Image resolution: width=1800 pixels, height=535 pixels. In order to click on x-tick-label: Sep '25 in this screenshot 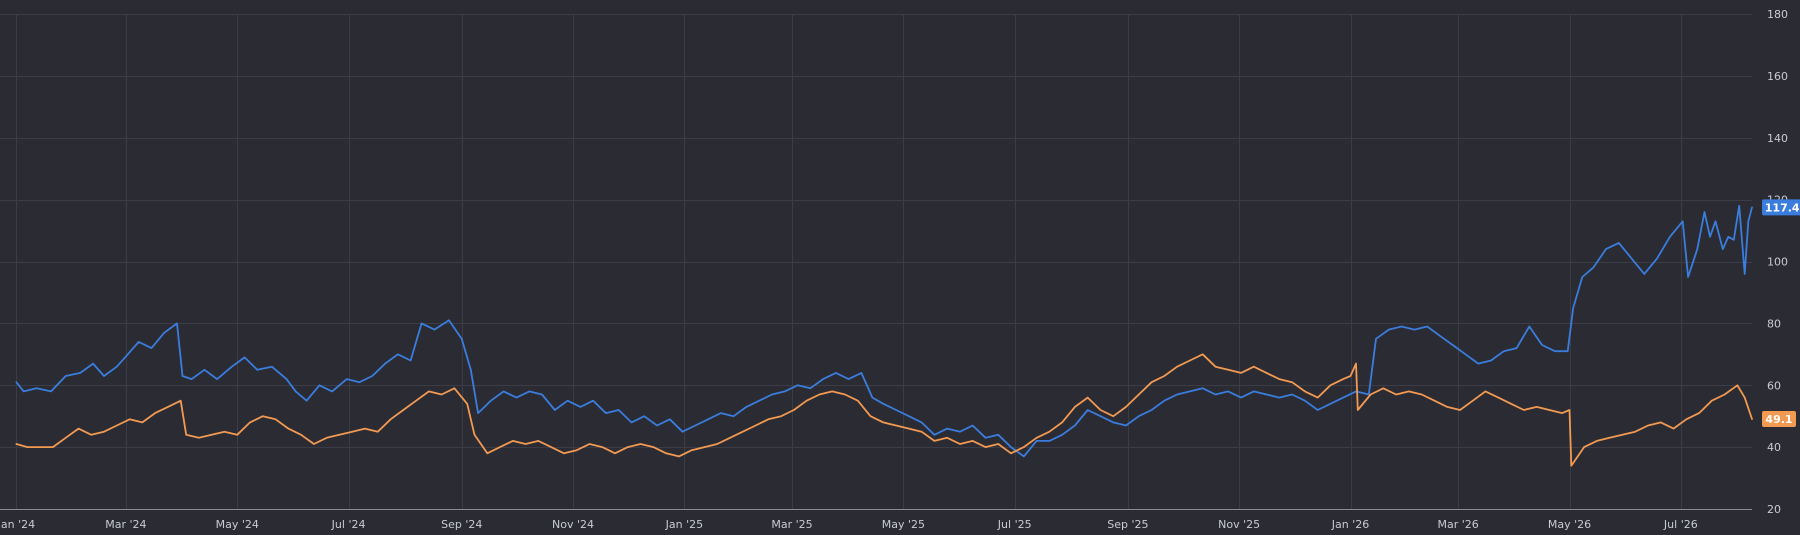, I will do `click(1127, 524)`.